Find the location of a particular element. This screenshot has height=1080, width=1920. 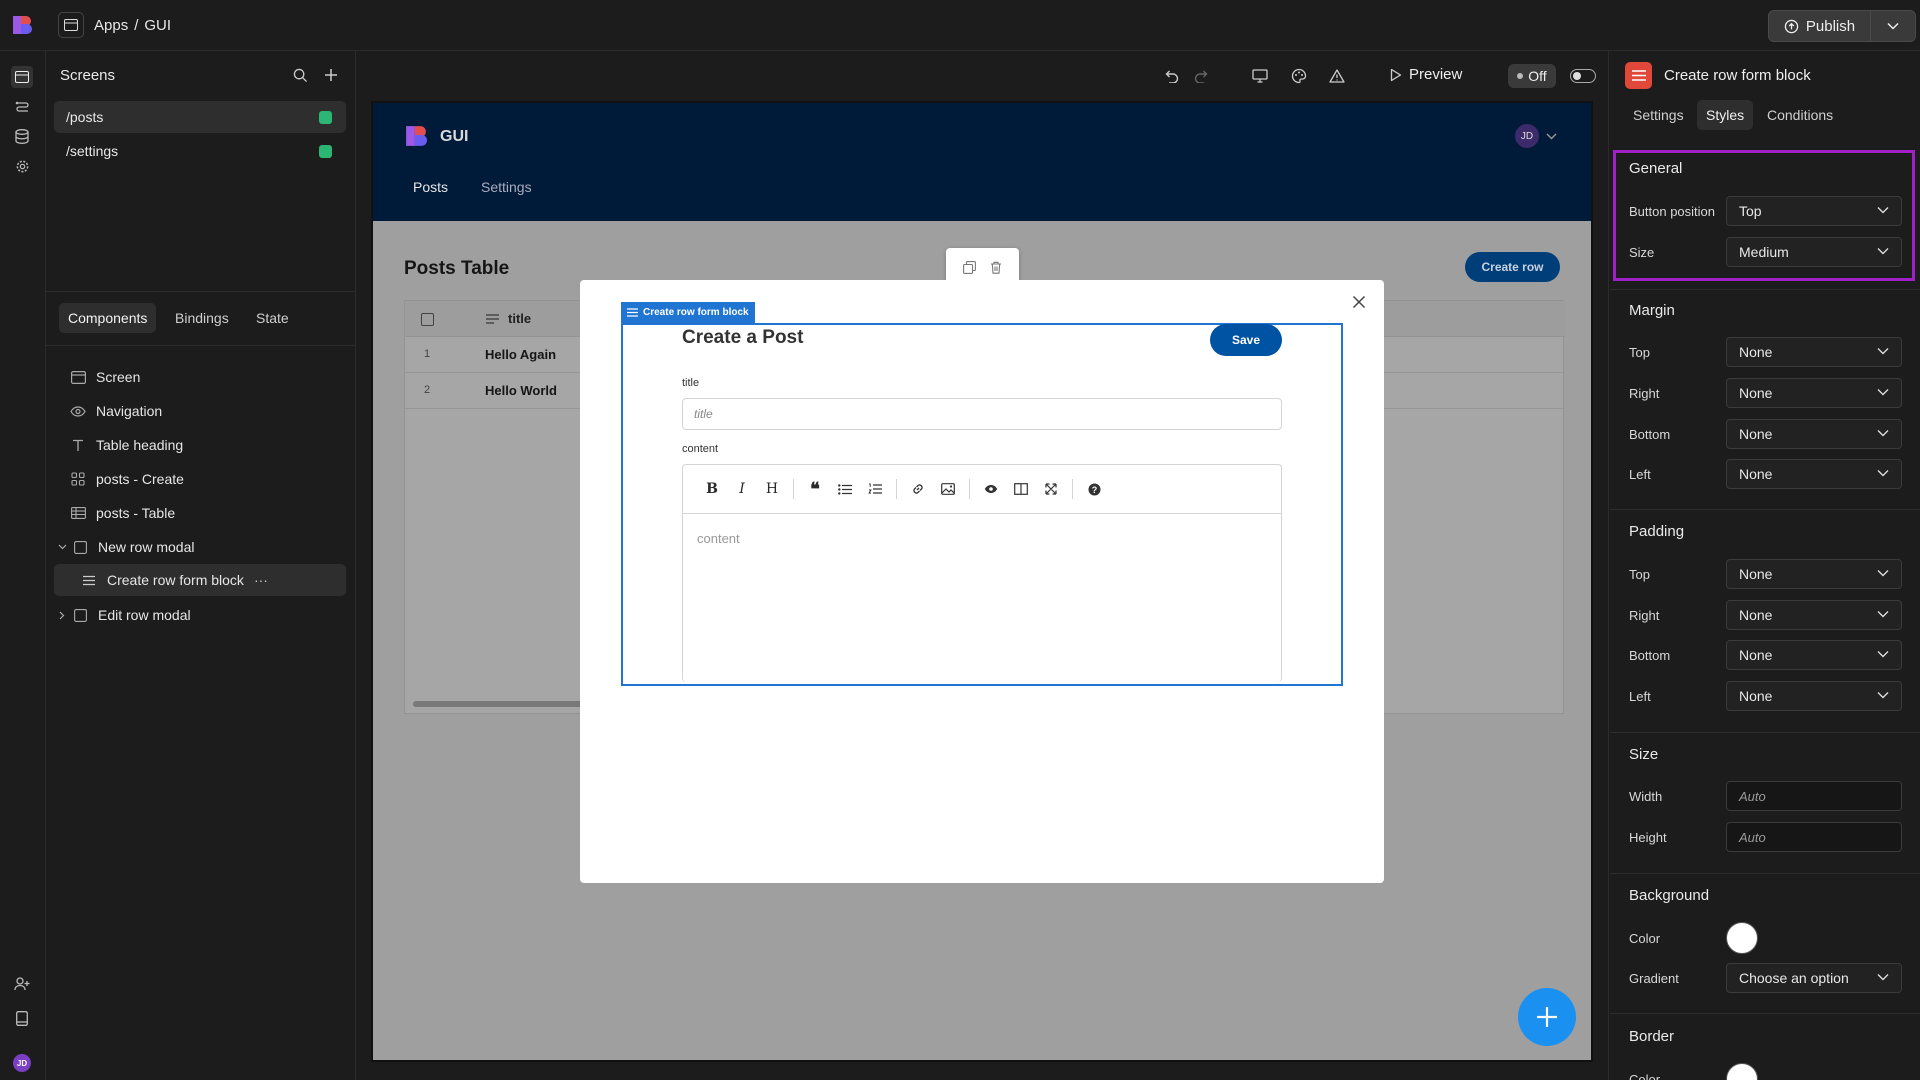

screens-title: Screens is located at coordinates (88, 75).